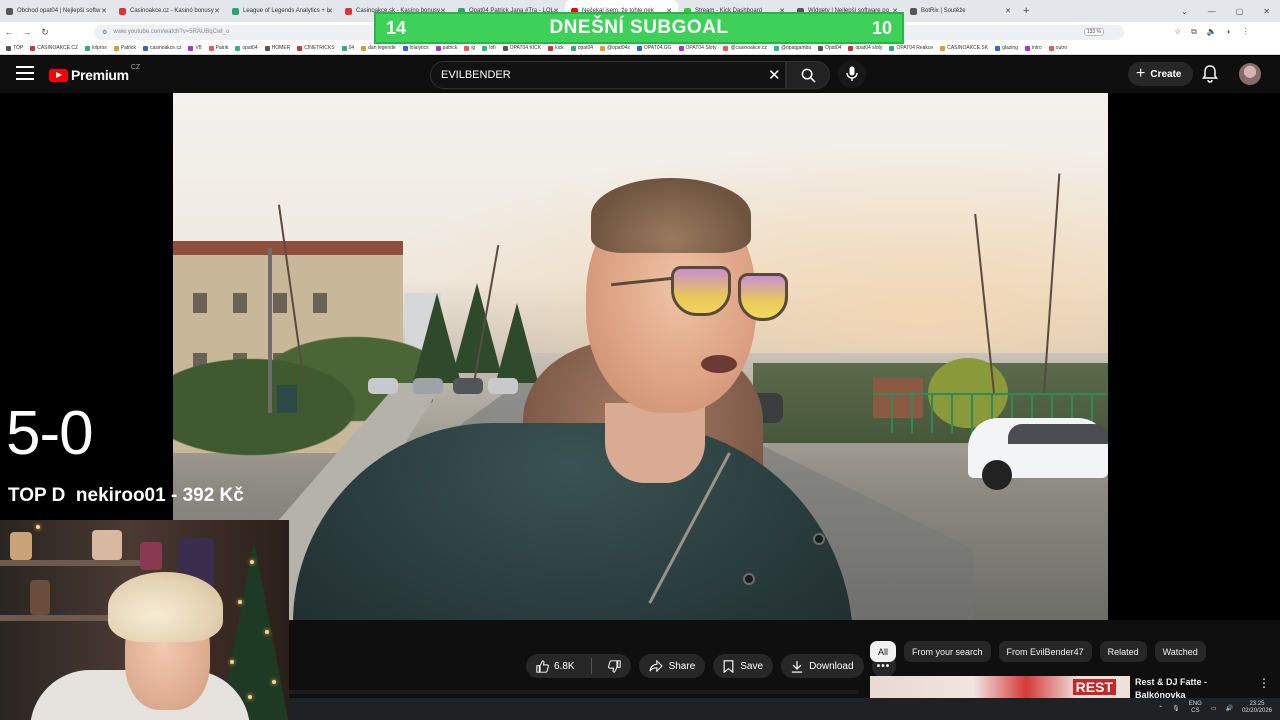 The width and height of the screenshot is (1280, 720). Describe the element at coordinates (656, 666) in the screenshot. I see `share-icon` at that location.